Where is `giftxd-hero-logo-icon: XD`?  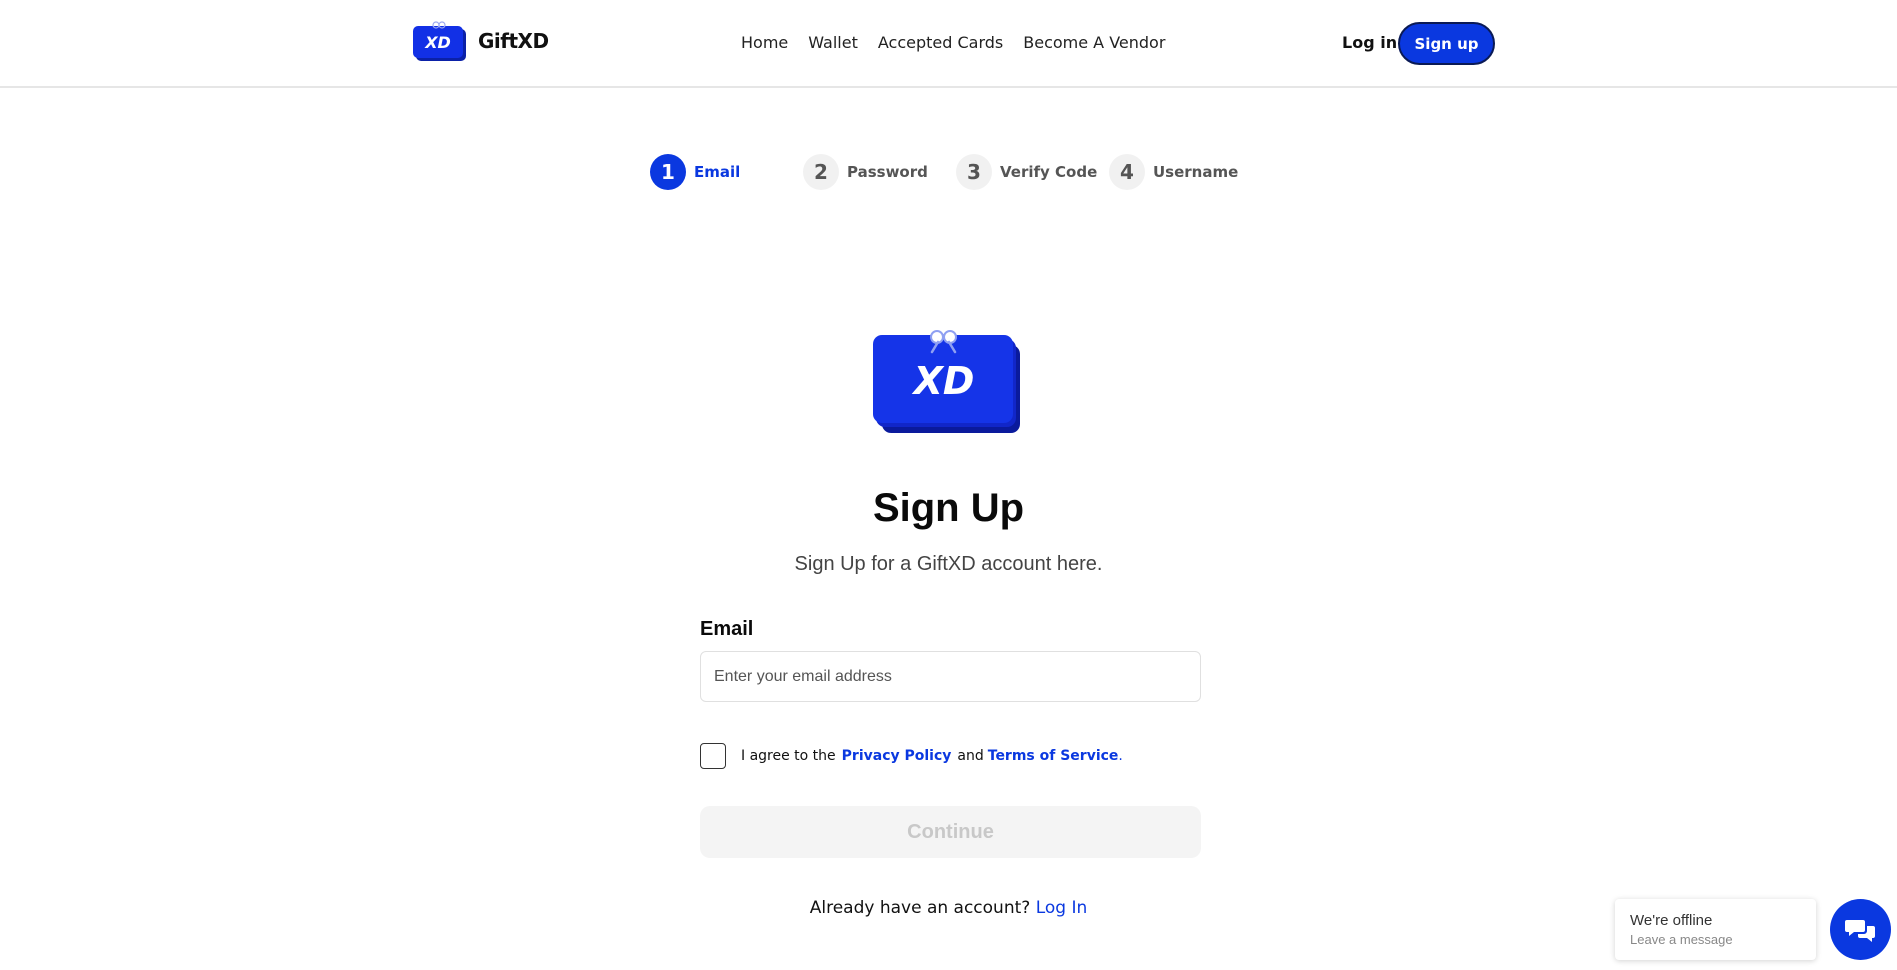 giftxd-hero-logo-icon: XD is located at coordinates (947, 381).